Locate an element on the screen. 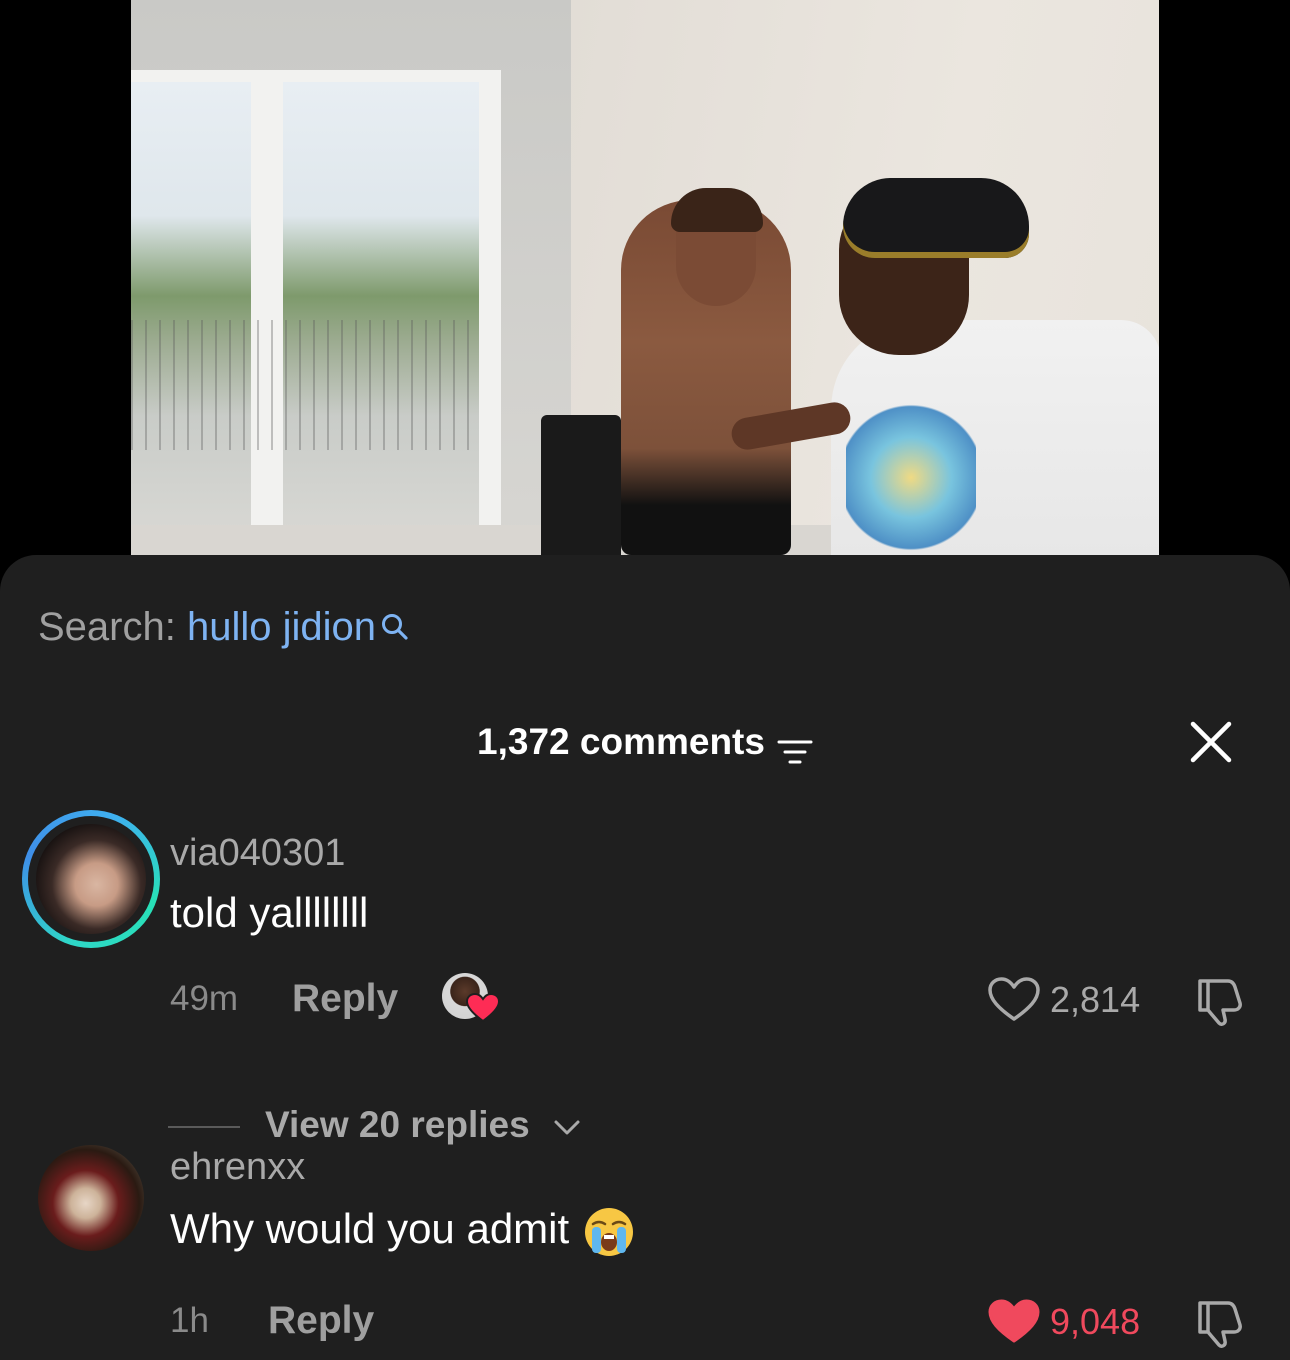  filter-icon is located at coordinates (795, 746).